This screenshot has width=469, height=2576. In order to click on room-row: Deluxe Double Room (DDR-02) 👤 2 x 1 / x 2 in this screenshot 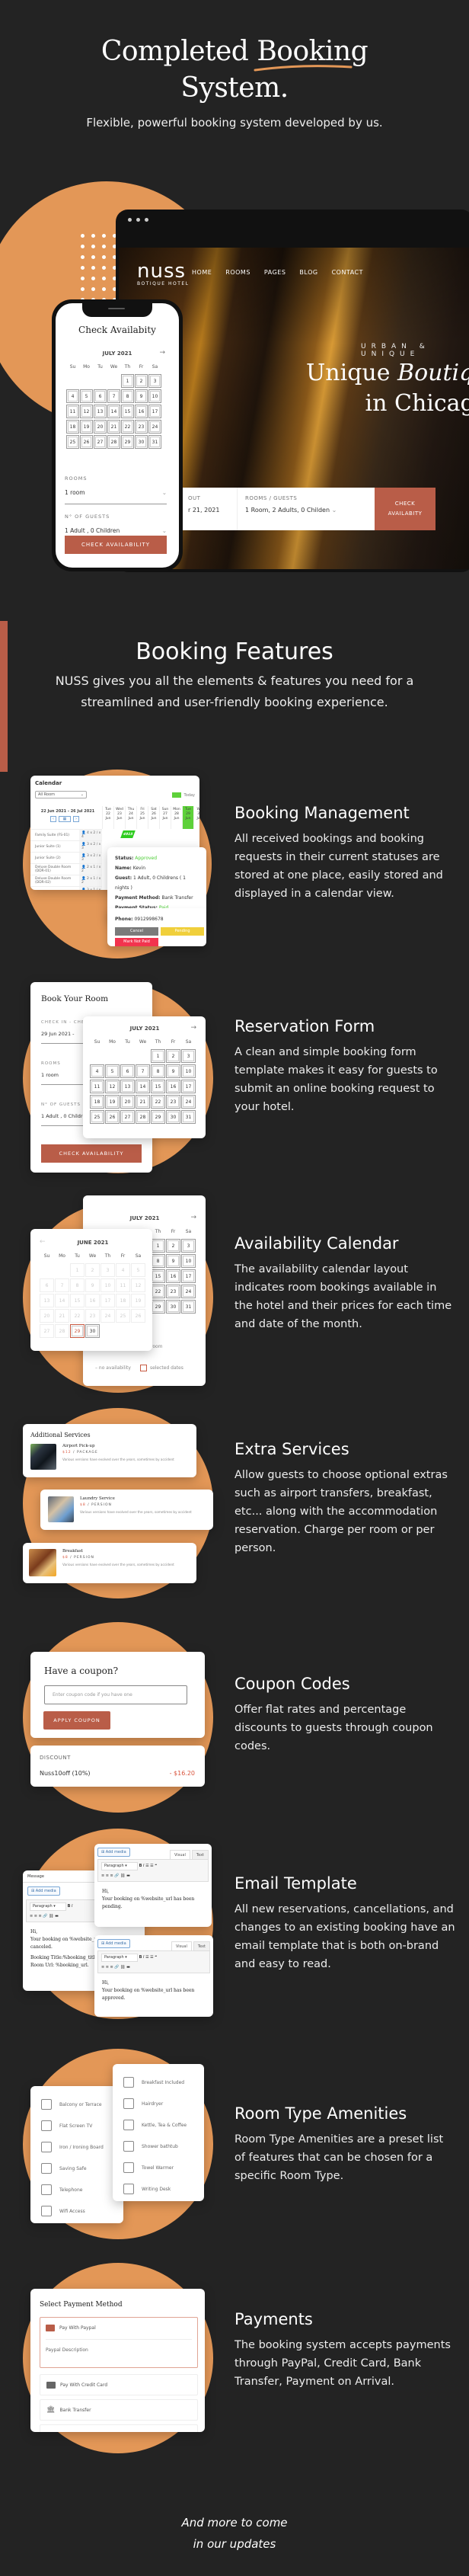, I will do `click(66, 880)`.